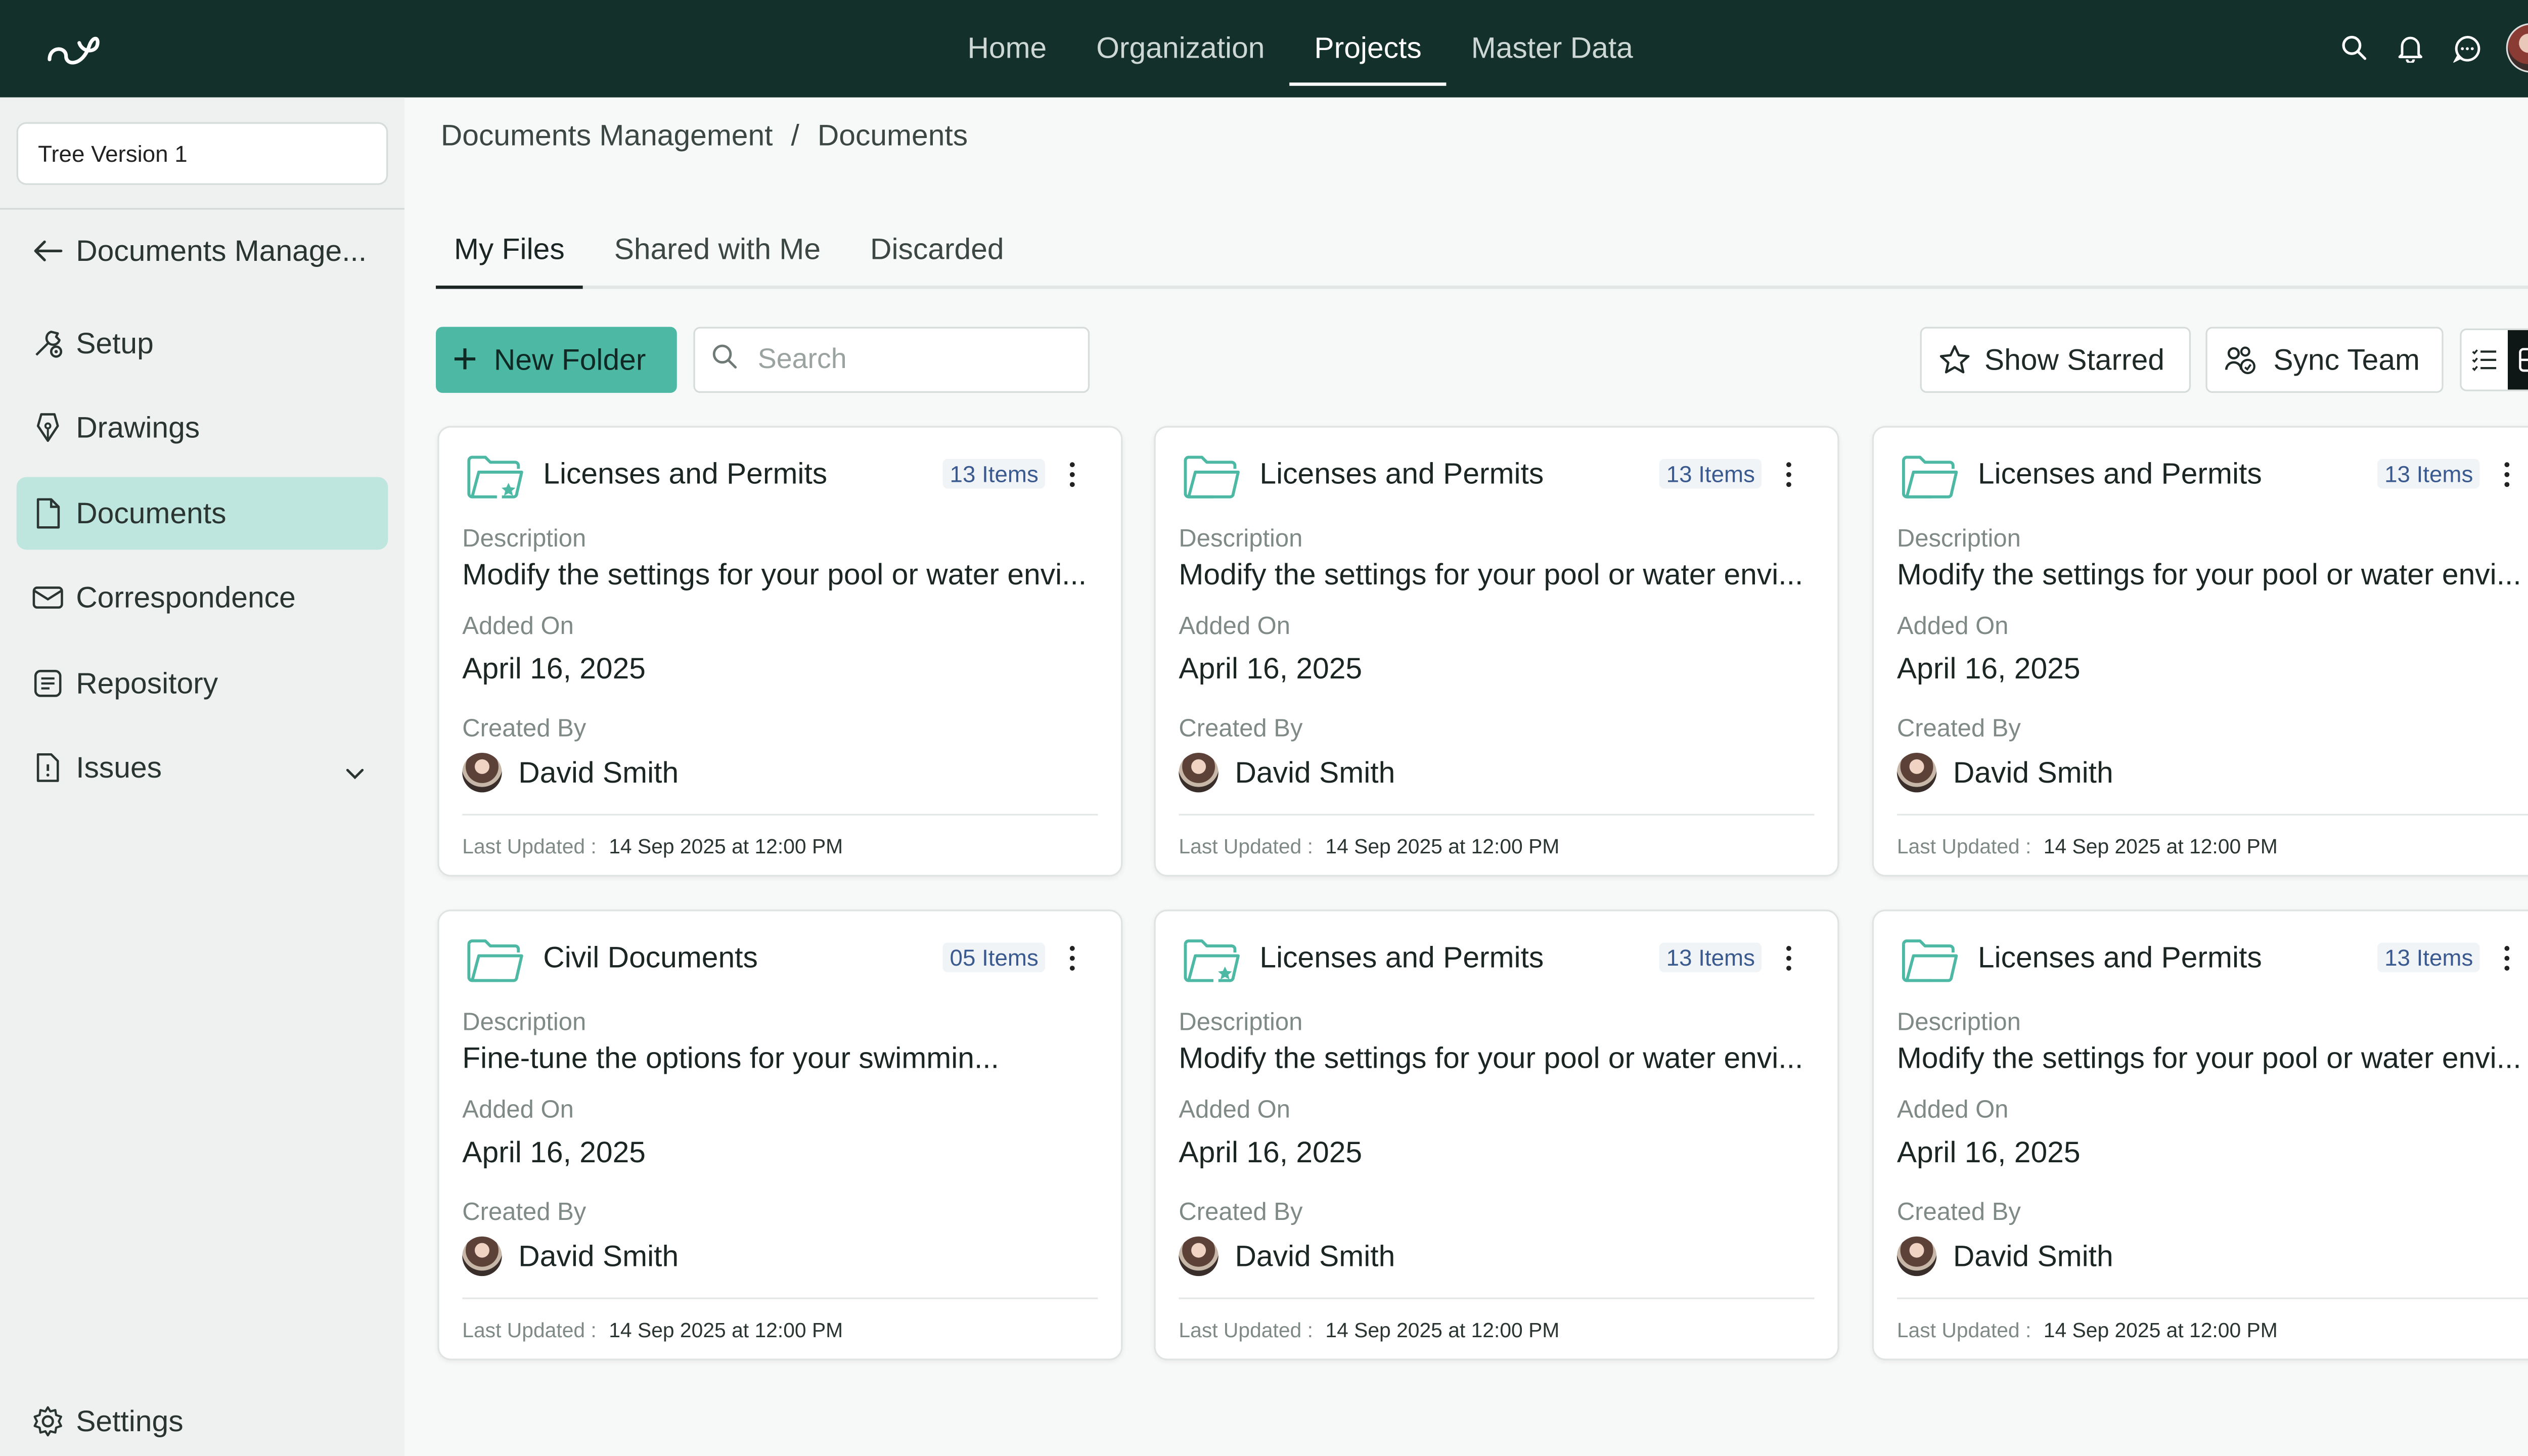 The height and width of the screenshot is (1456, 2528). Describe the element at coordinates (1315, 1255) in the screenshot. I see `creator-name: David Smith` at that location.